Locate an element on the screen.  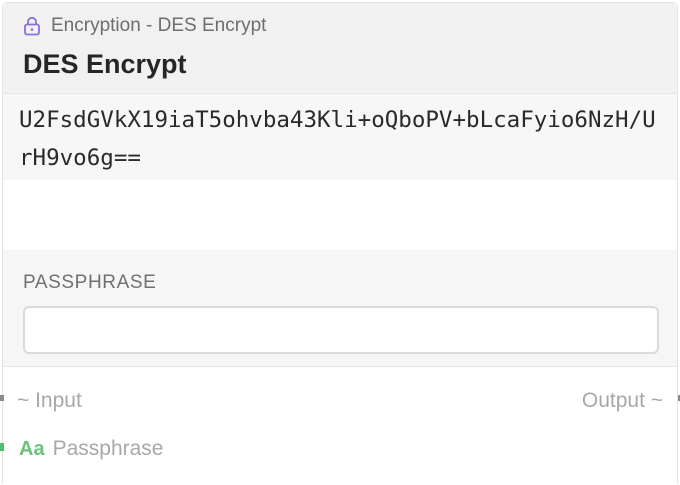
breadcrumb: Encryption - DES Encrypt is located at coordinates (144, 26).